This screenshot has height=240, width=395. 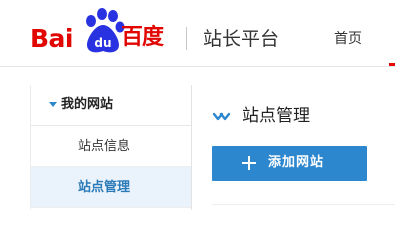 I want to click on nav-home-link: 首页, so click(x=348, y=39).